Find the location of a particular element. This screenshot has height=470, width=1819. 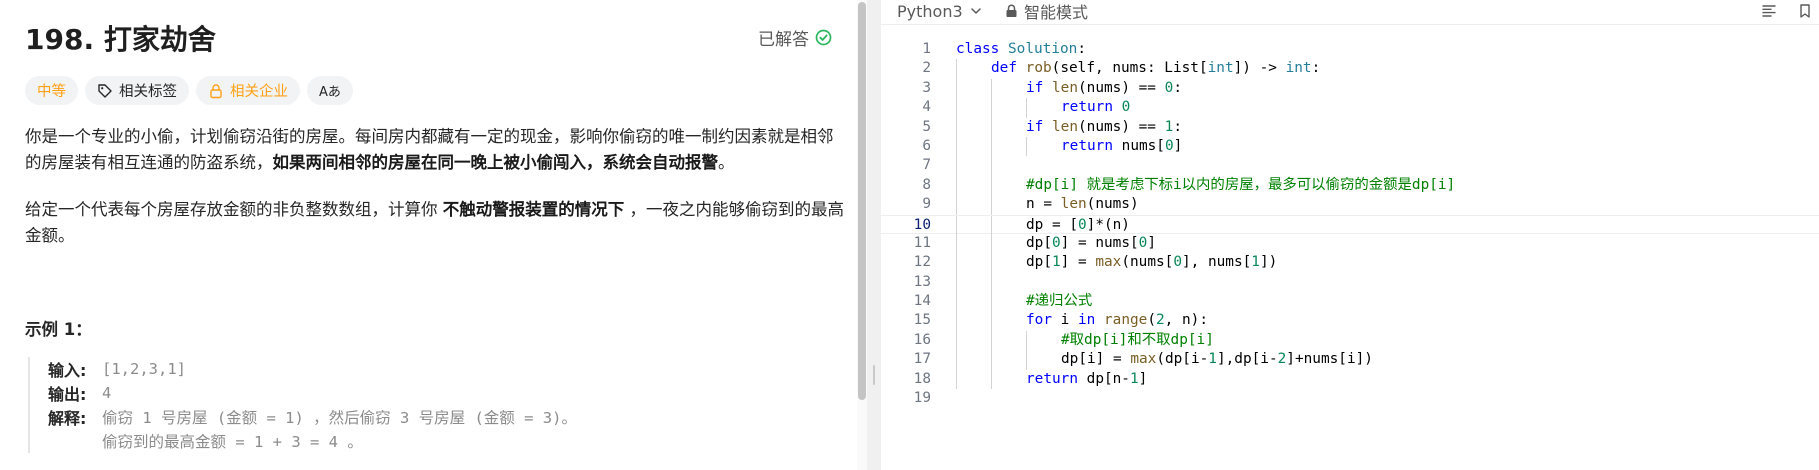

token: len is located at coordinates (1065, 87).